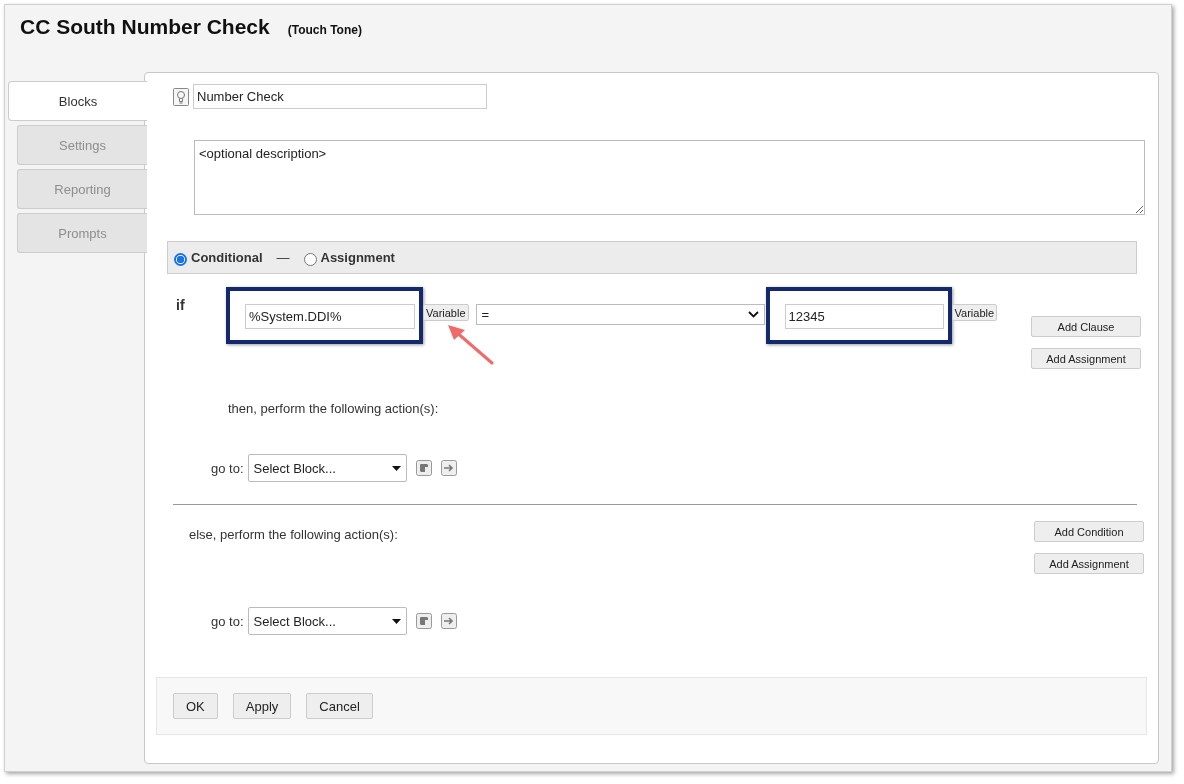 This screenshot has height=784, width=1184. I want to click on block-name-field: Number Check, so click(340, 96).